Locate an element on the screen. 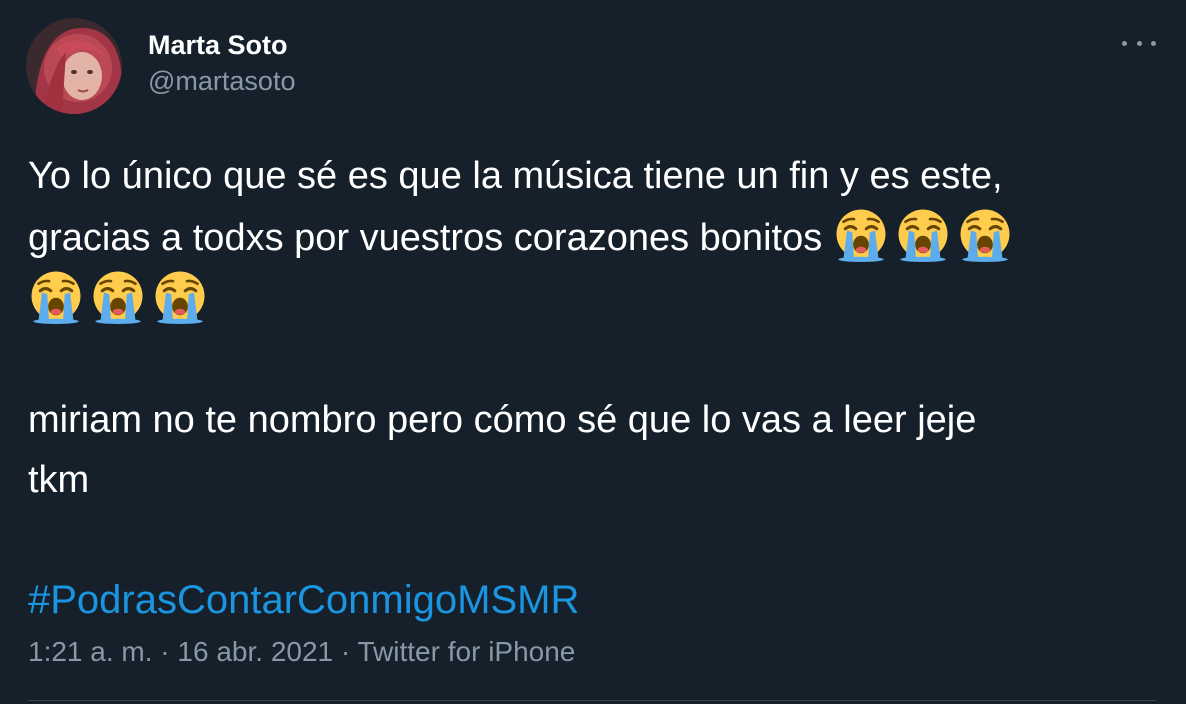 This screenshot has width=1186, height=704. tweet-source: Twitter for iPhone is located at coordinates (467, 651).